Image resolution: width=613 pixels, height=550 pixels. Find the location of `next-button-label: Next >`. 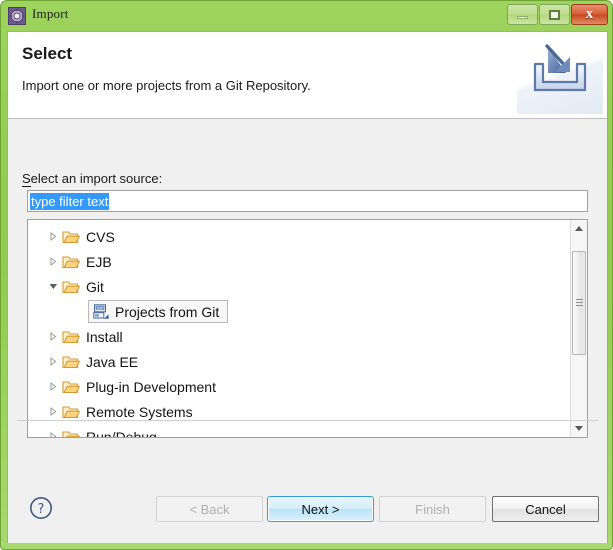

next-button-label: Next > is located at coordinates (320, 509).